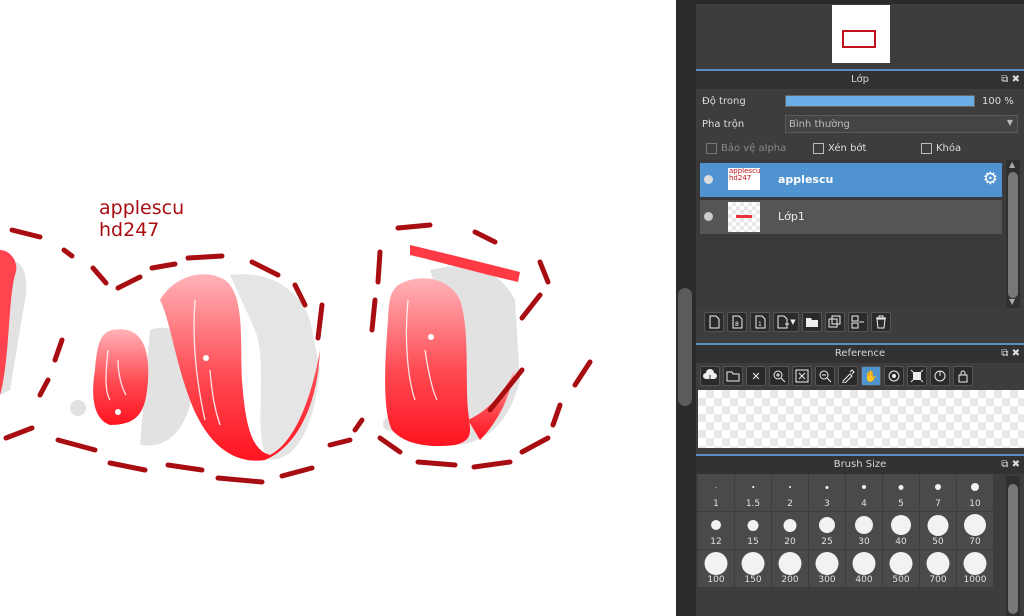  What do you see at coordinates (835, 322) in the screenshot?
I see `duplicate-layer-button` at bounding box center [835, 322].